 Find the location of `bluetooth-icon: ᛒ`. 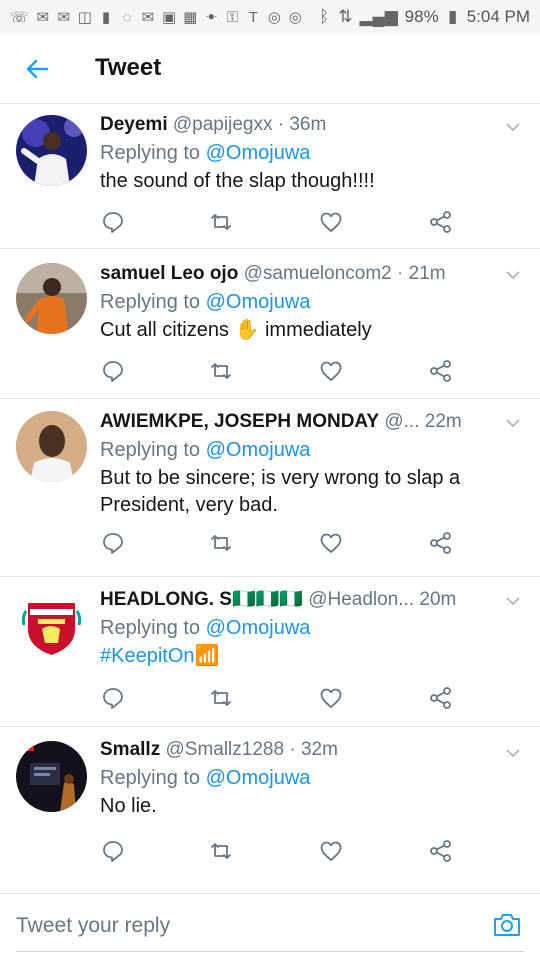

bluetooth-icon: ᛒ is located at coordinates (324, 16).